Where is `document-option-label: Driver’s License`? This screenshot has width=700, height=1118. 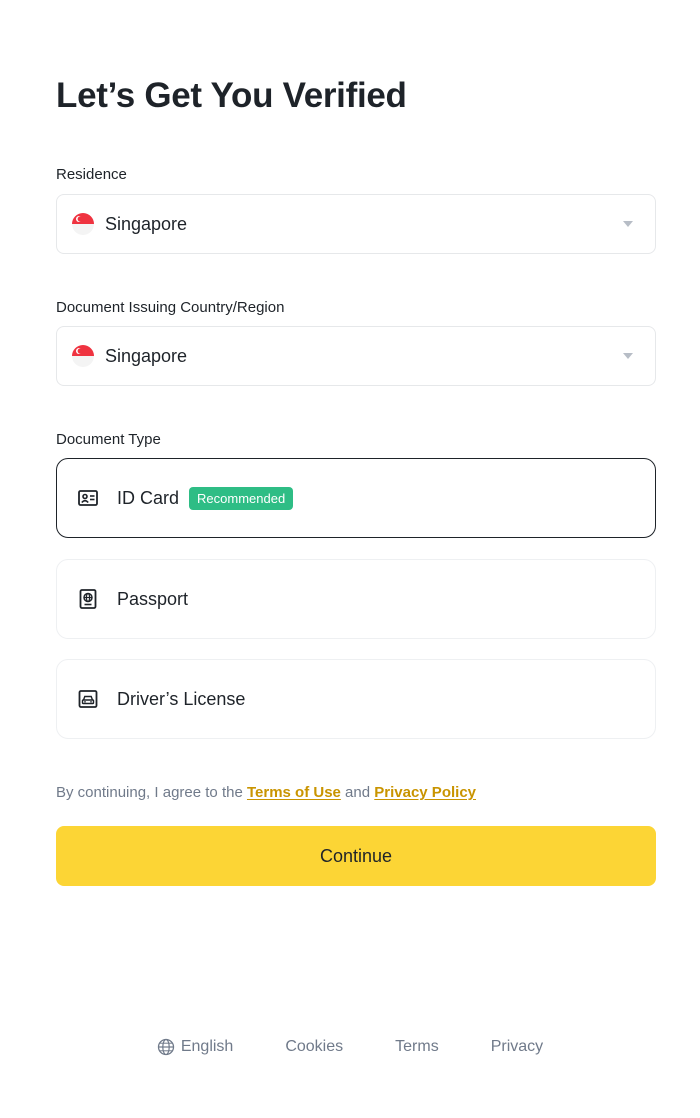 document-option-label: Driver’s License is located at coordinates (181, 698).